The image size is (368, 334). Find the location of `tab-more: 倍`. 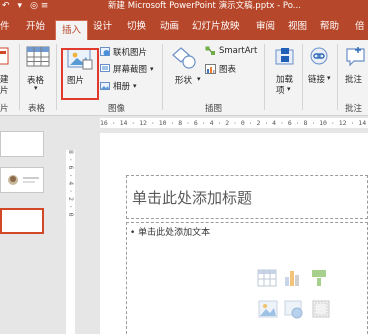

tab-more: 倍 is located at coordinates (360, 27).